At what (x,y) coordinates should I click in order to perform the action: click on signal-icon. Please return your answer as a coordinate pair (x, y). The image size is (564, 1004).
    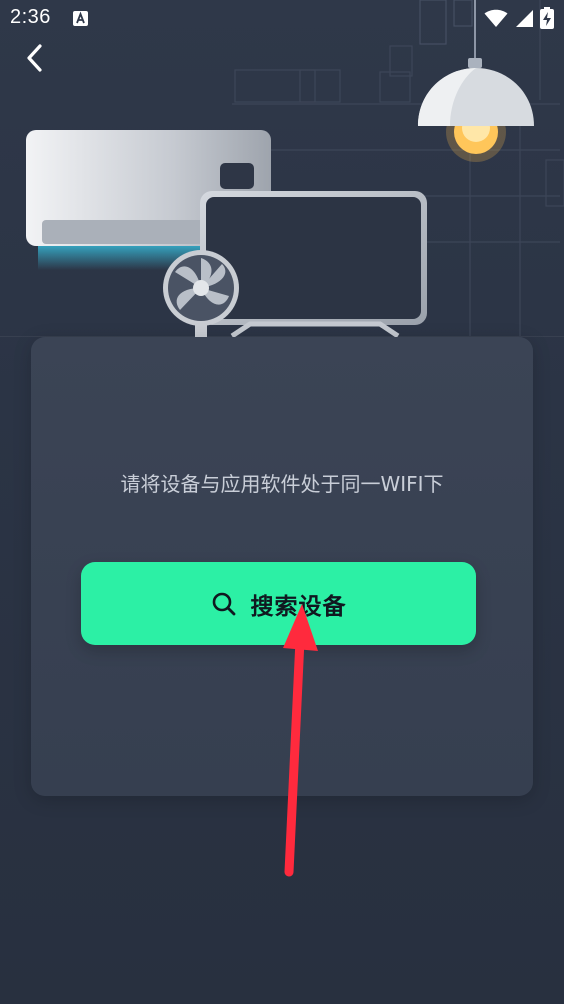
    Looking at the image, I should click on (524, 18).